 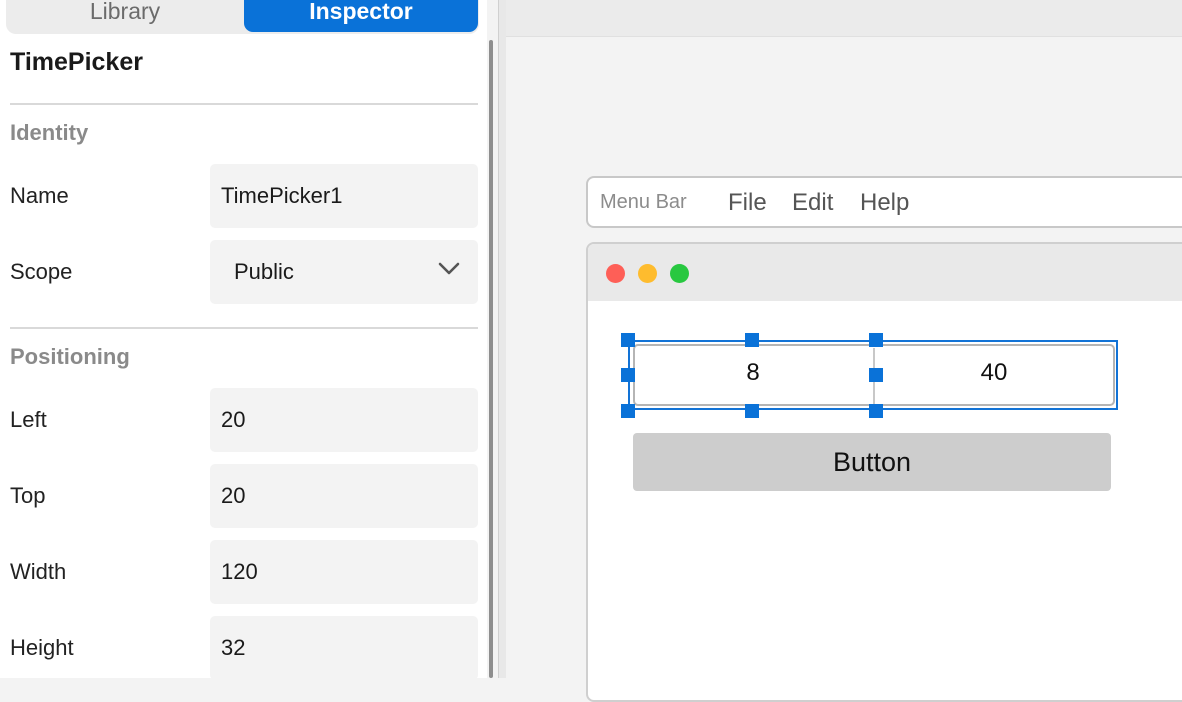 I want to click on menu-item-edit: Edit, so click(x=812, y=203).